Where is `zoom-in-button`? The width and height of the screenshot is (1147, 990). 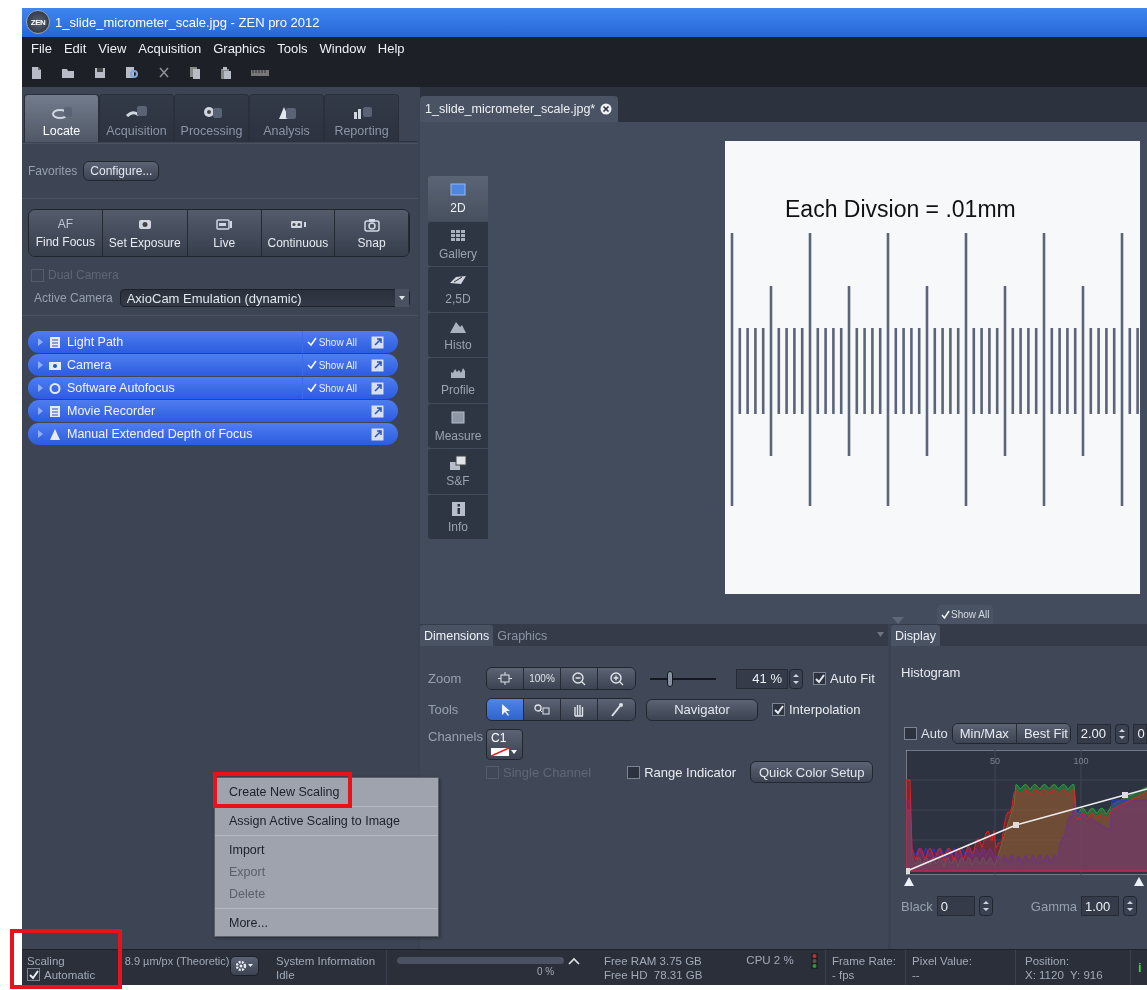
zoom-in-button is located at coordinates (616, 679).